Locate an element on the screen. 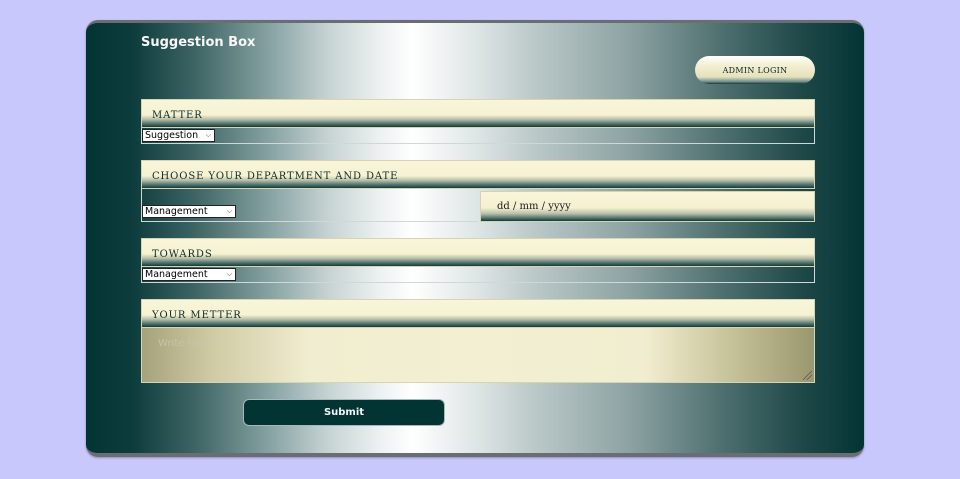 This screenshot has width=960, height=479. matter-header: MATTER is located at coordinates (478, 113).